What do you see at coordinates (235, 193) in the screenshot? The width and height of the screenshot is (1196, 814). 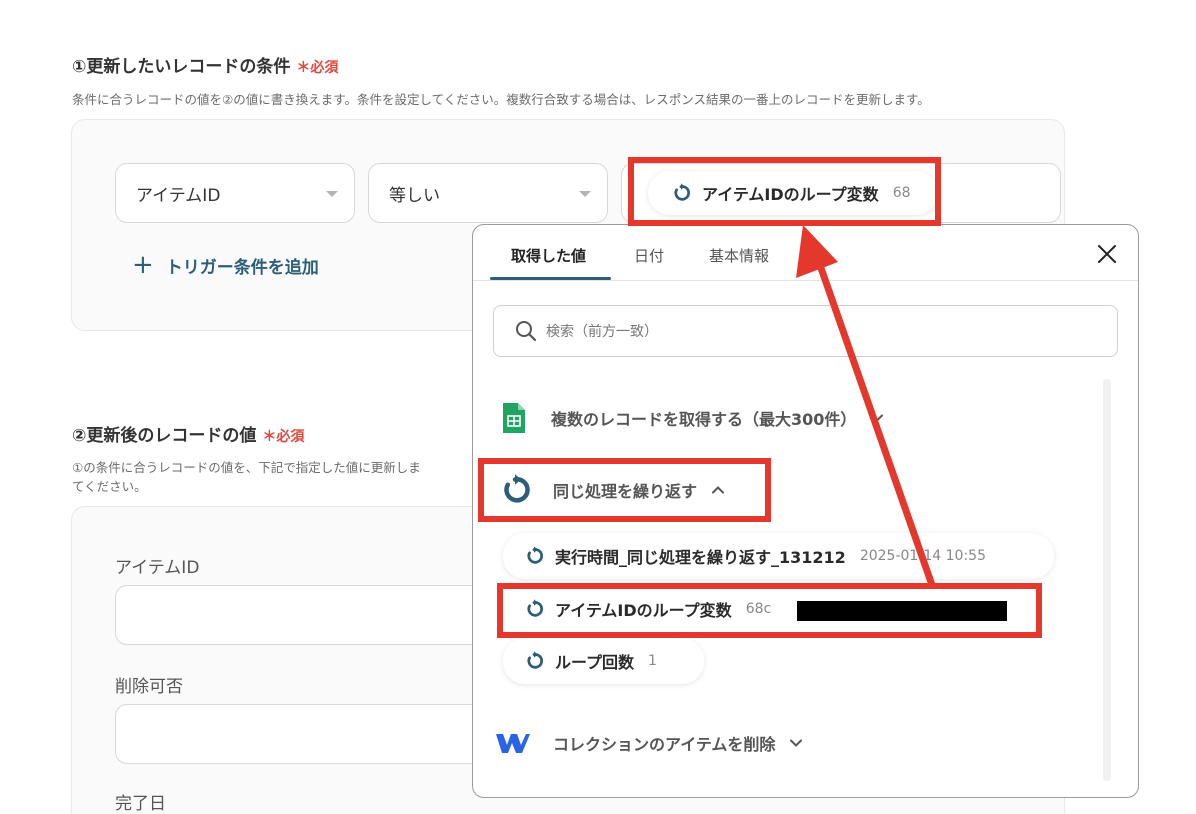 I see `field-select: アイテムID` at bounding box center [235, 193].